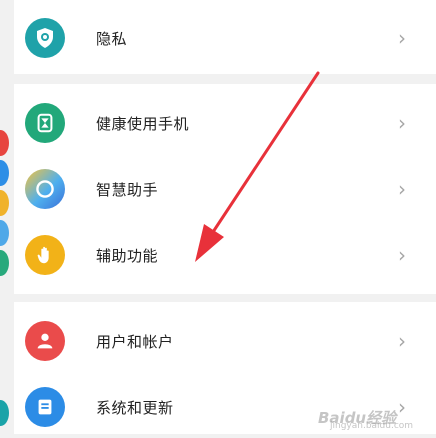 The width and height of the screenshot is (436, 438). Describe the element at coordinates (372, 426) in the screenshot. I see `watermark-subtext: jingyan.baidu.com` at that location.